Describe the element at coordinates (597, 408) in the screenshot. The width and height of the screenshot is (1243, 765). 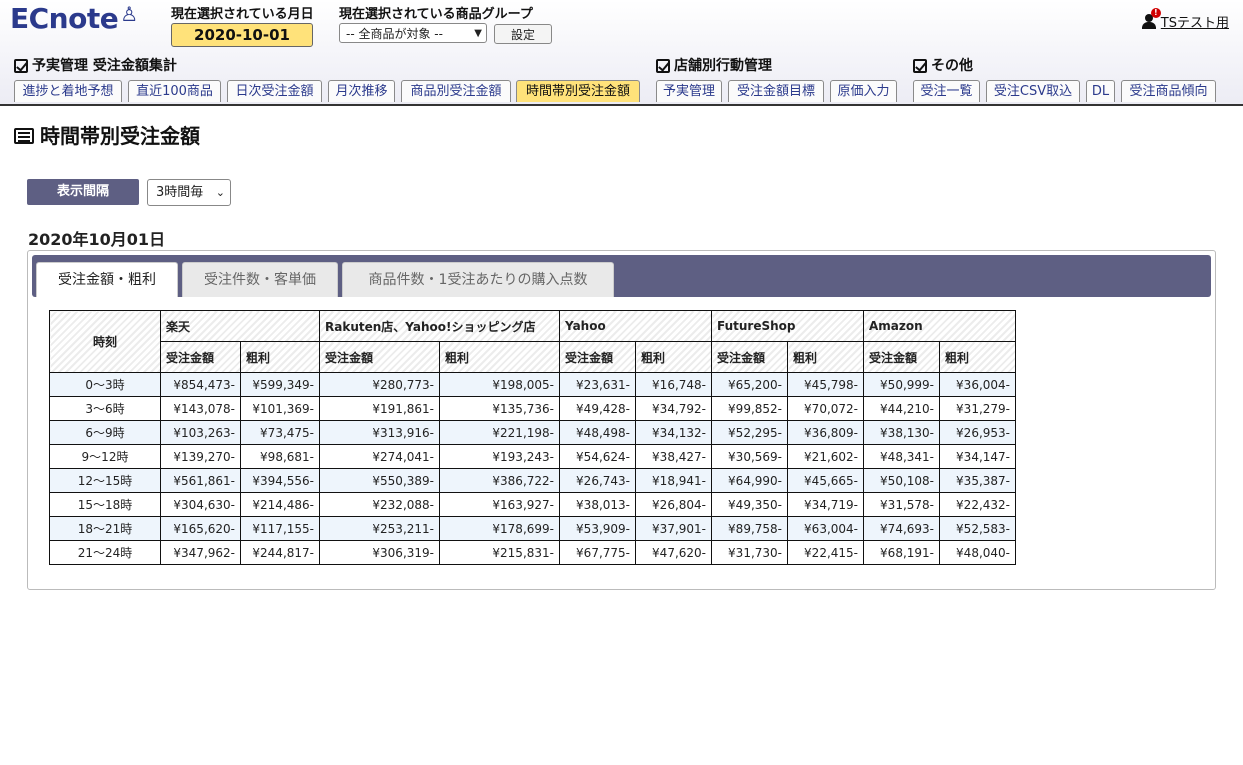
I see `amount-cell: ¥49,428-` at that location.